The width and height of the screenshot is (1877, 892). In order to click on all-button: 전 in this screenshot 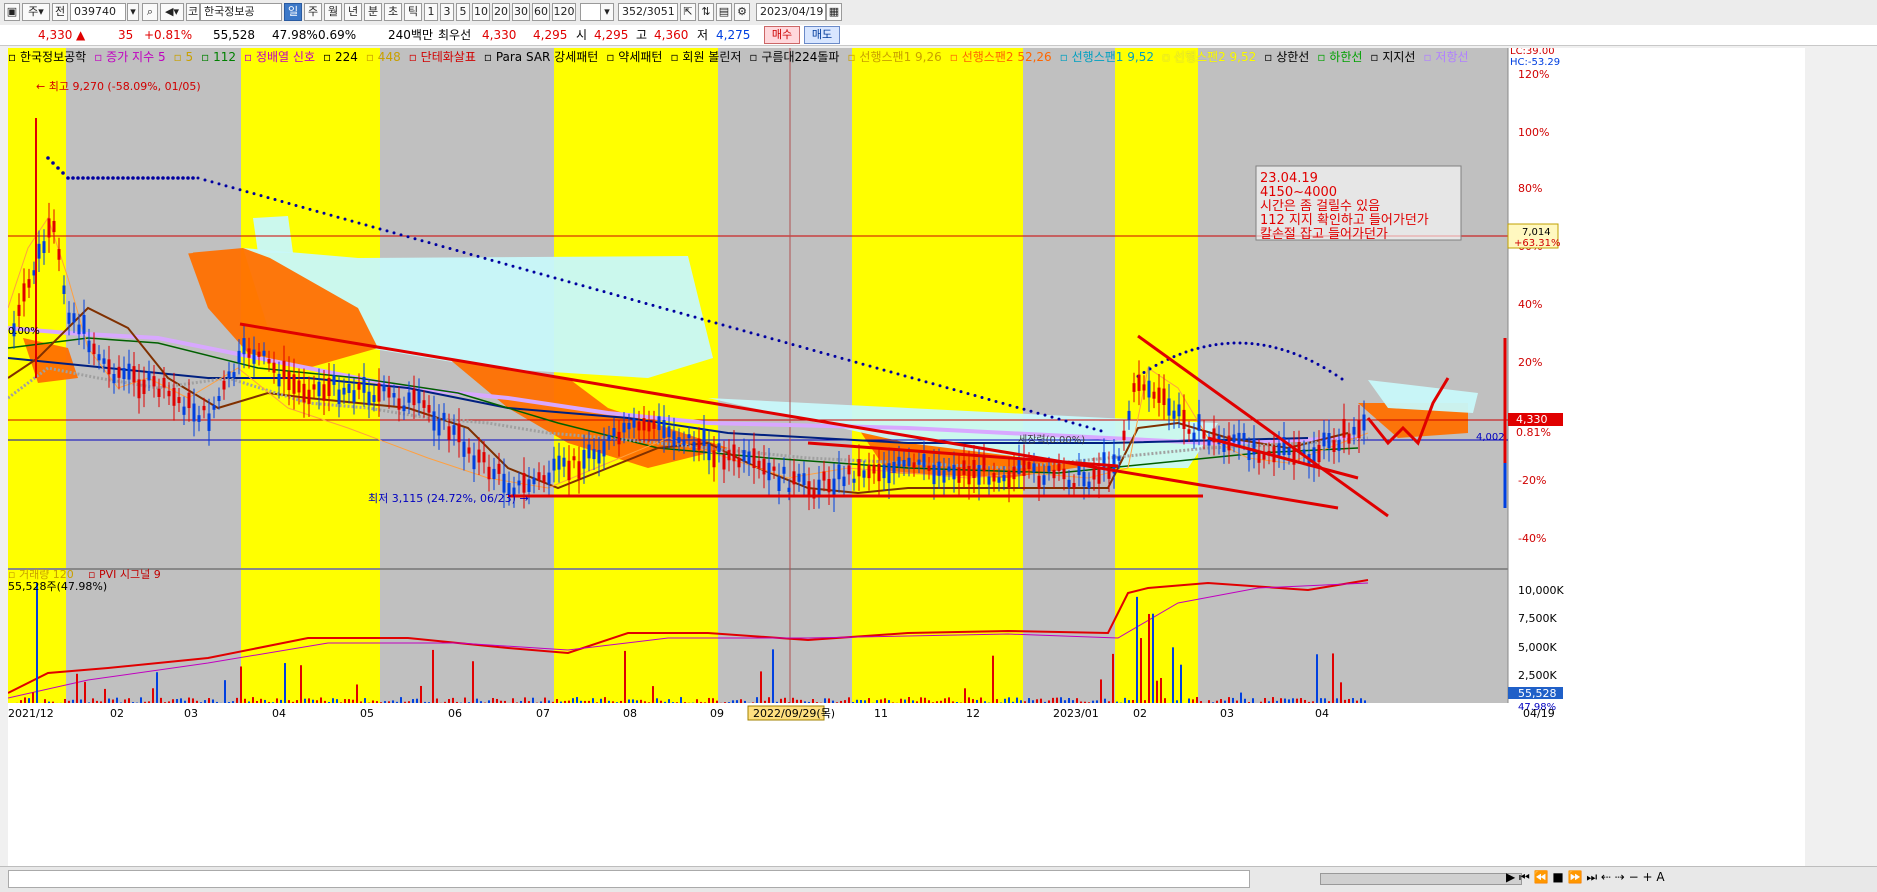, I will do `click(60, 12)`.